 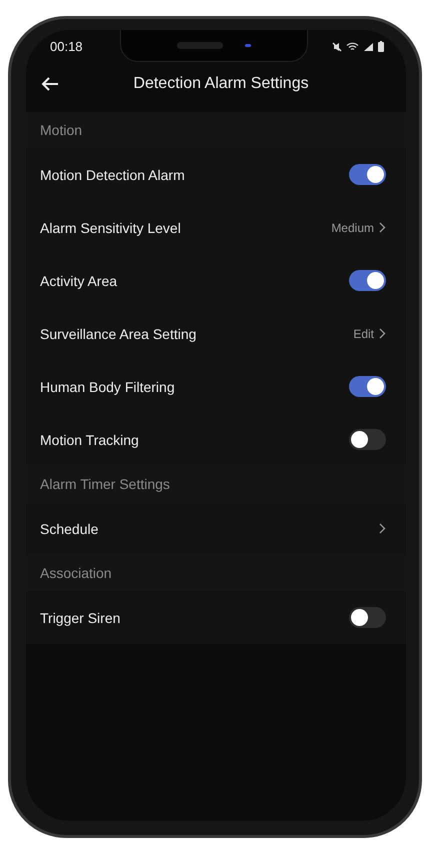 I want to click on row-label: Trigger Siren, so click(x=80, y=618).